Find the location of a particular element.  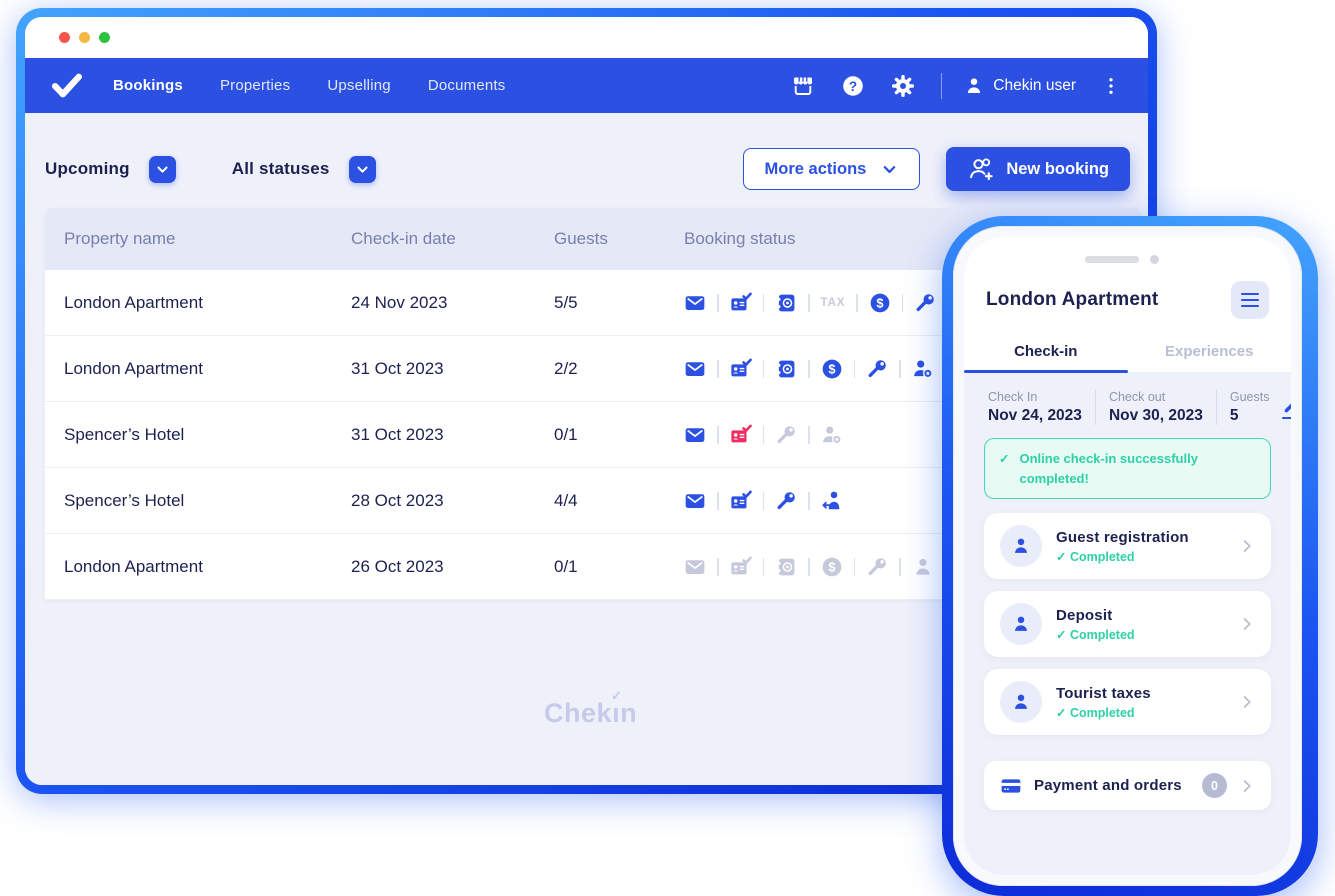

more-actions-button: More actions is located at coordinates (831, 169).